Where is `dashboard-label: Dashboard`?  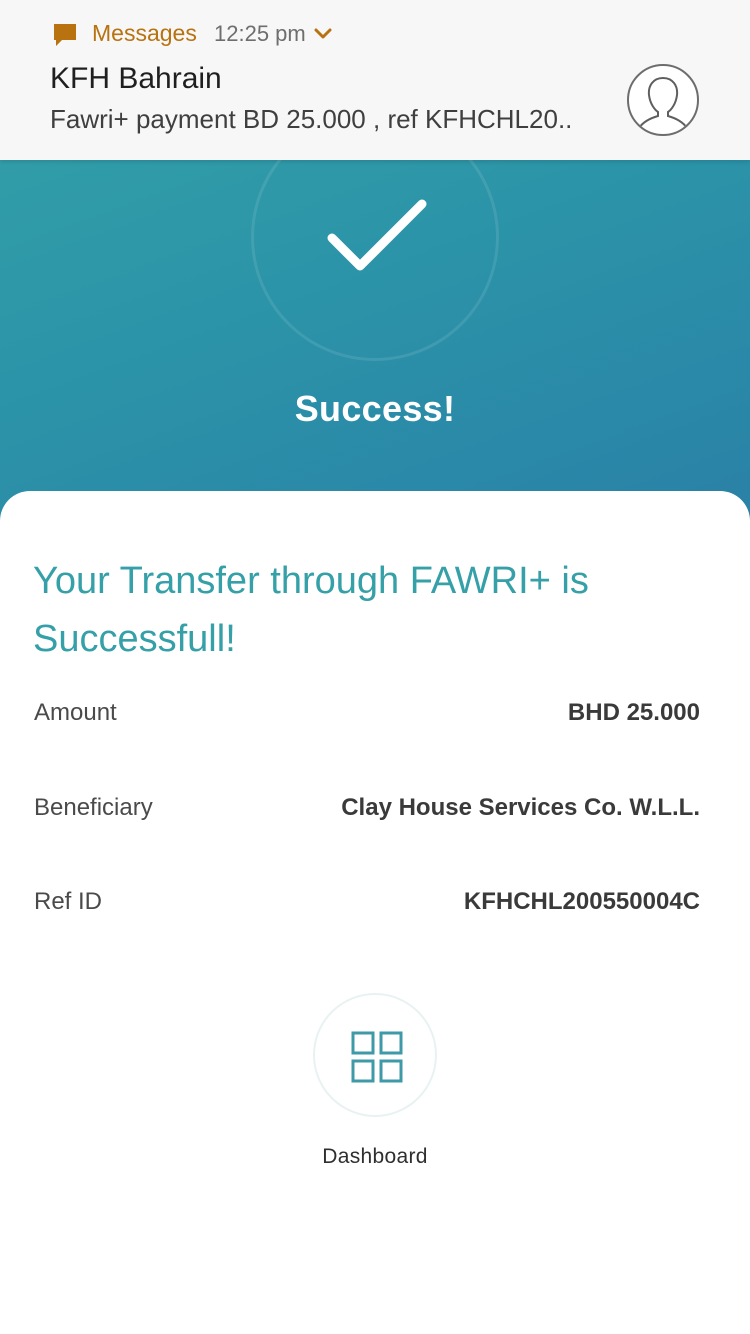
dashboard-label: Dashboard is located at coordinates (375, 1157).